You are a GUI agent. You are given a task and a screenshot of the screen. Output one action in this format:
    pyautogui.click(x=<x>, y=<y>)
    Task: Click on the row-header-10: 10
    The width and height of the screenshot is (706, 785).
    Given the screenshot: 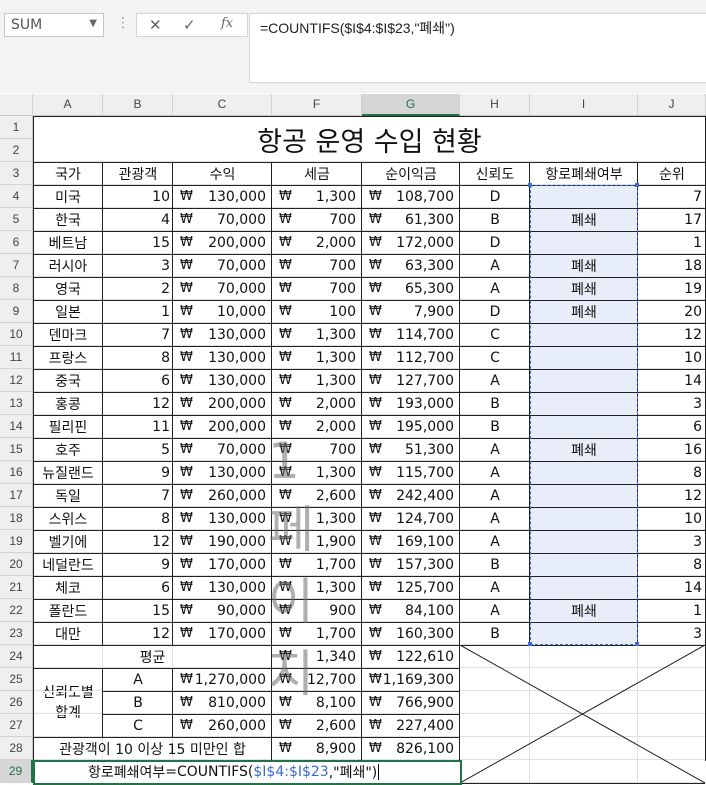 What is the action you would take?
    pyautogui.click(x=16, y=334)
    